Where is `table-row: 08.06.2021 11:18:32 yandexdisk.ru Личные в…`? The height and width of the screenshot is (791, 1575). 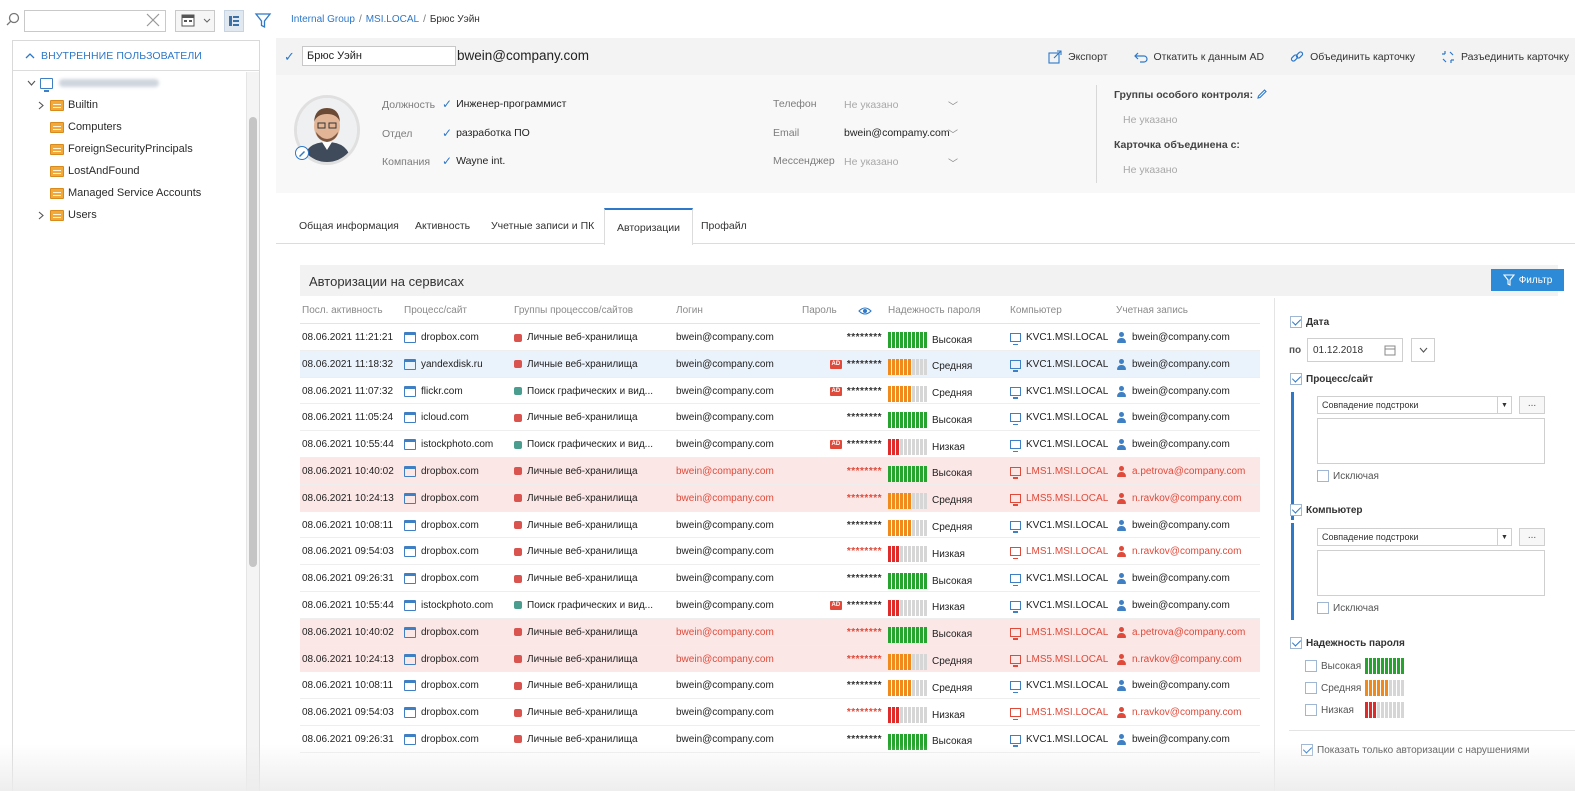 table-row: 08.06.2021 11:18:32 yandexdisk.ru Личные в… is located at coordinates (780, 364).